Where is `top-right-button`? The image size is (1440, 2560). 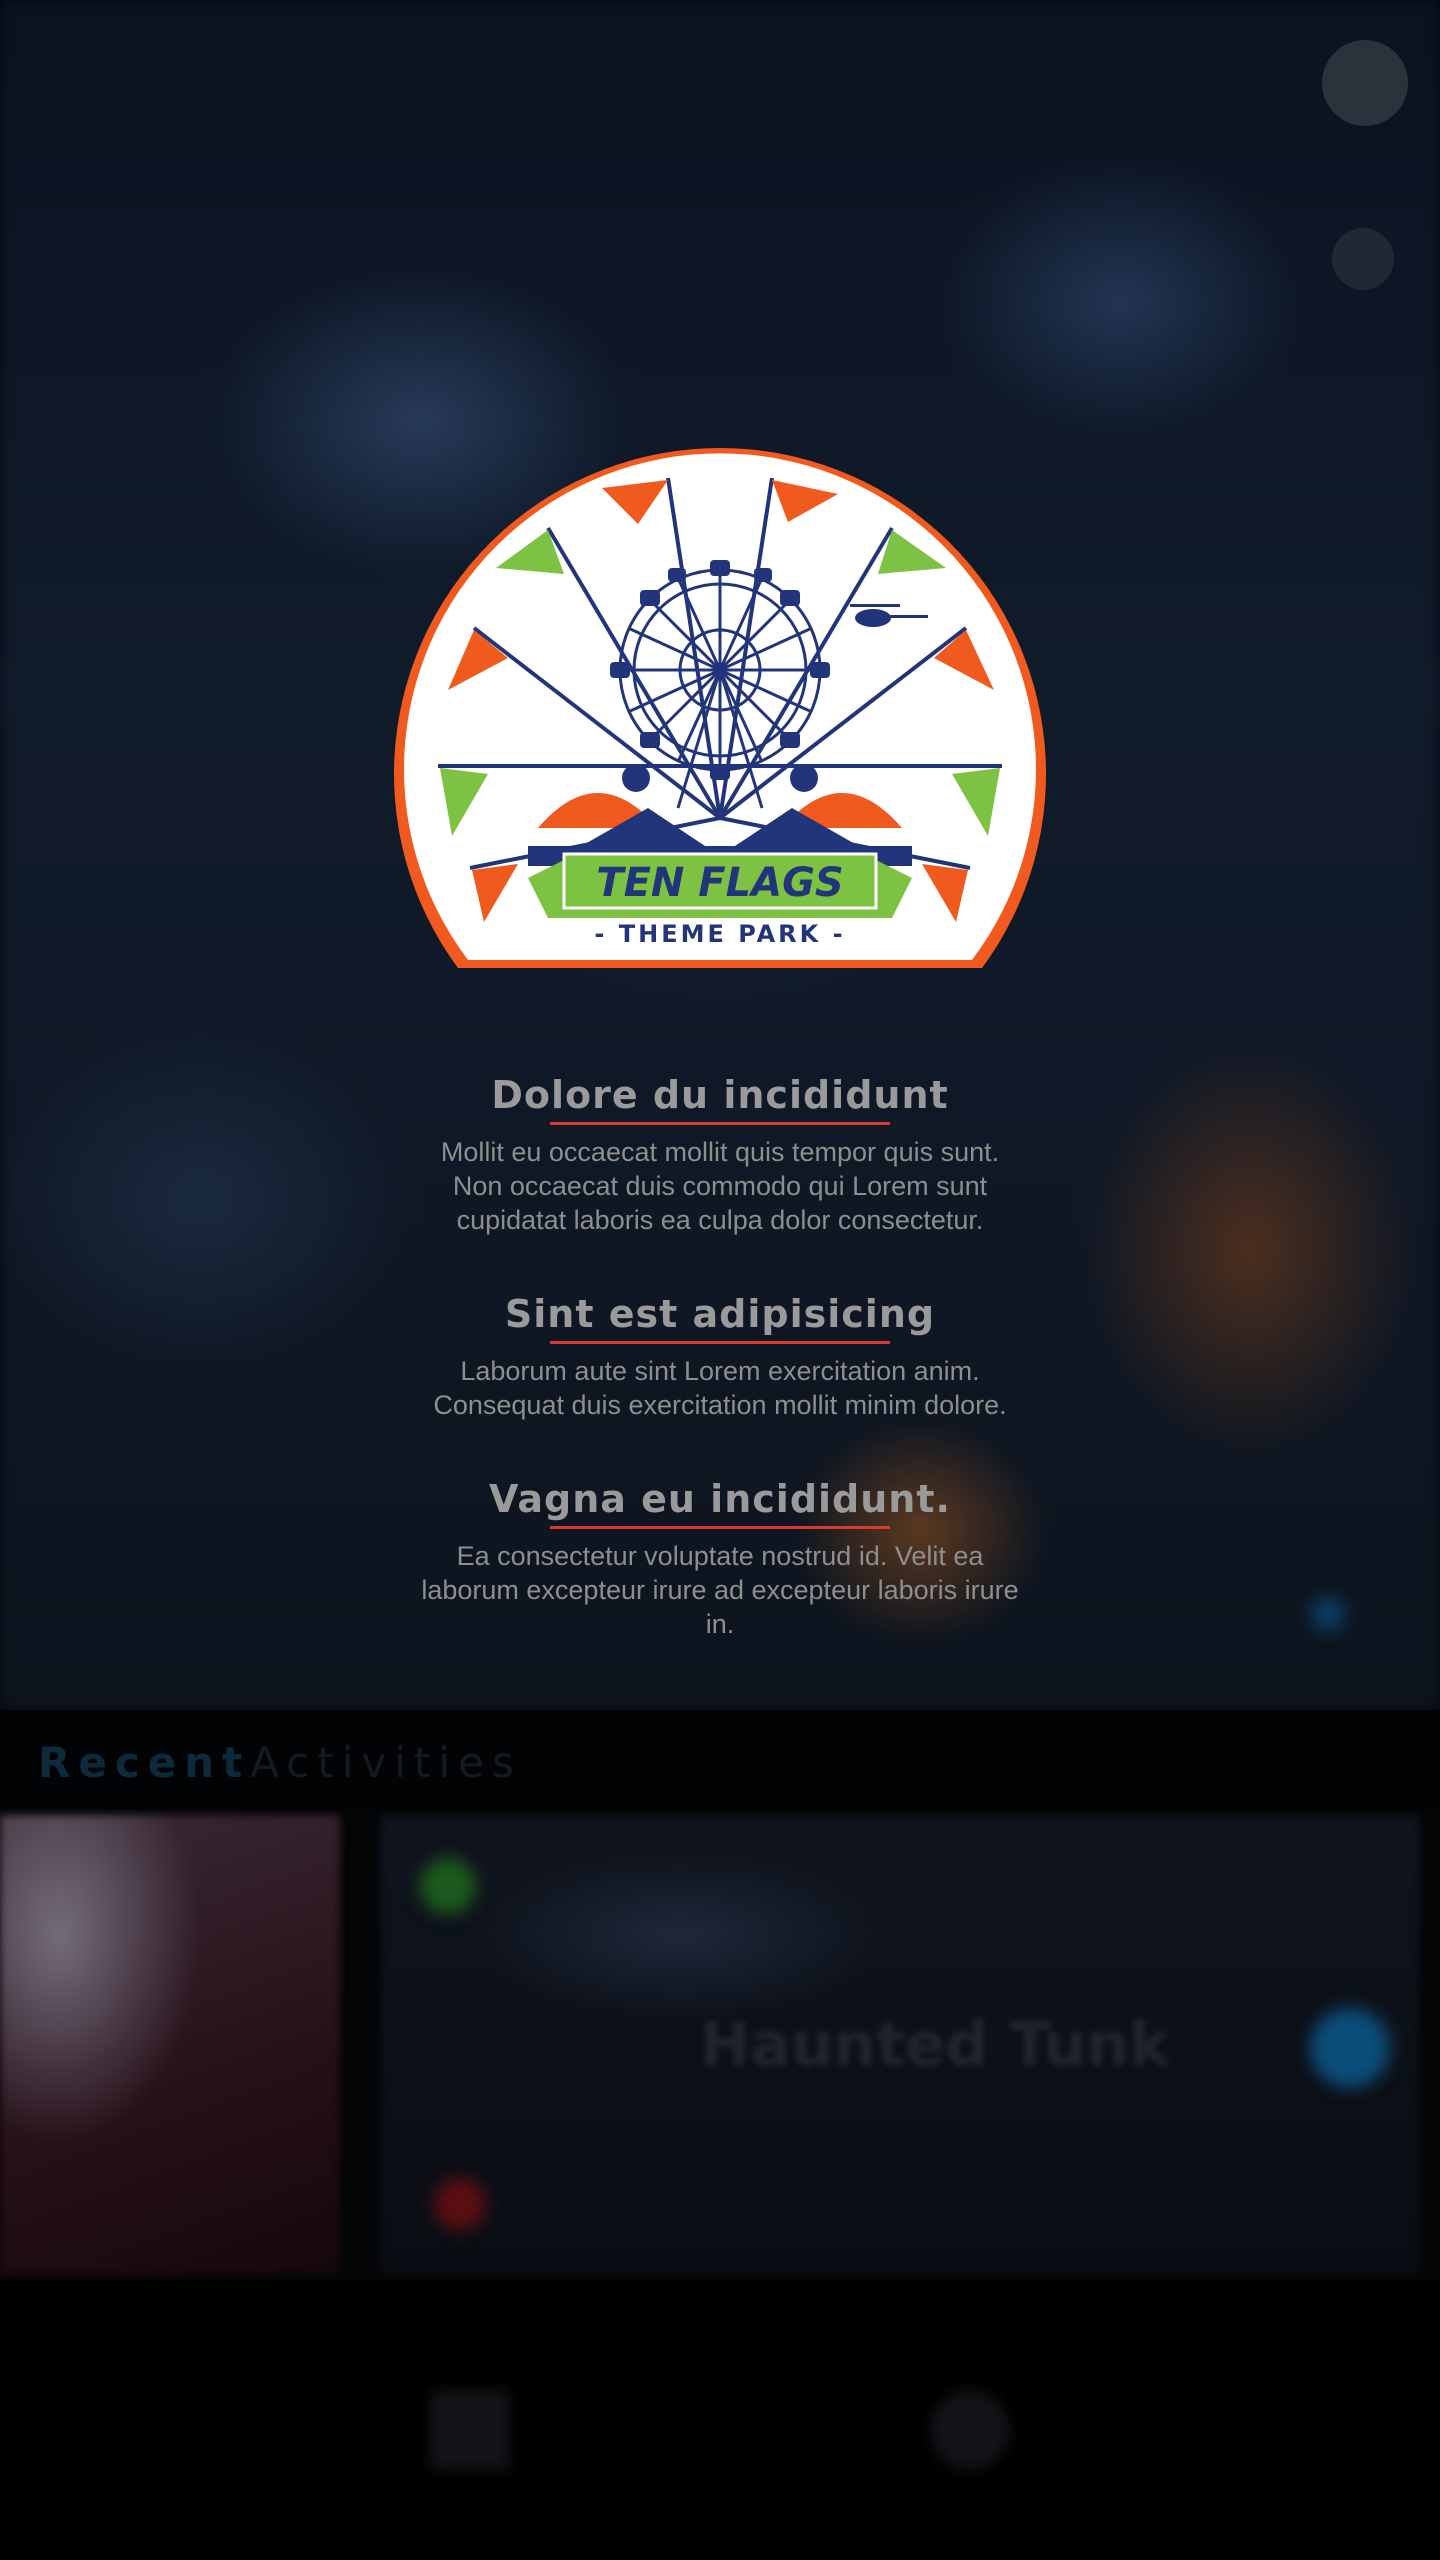
top-right-button is located at coordinates (1365, 83).